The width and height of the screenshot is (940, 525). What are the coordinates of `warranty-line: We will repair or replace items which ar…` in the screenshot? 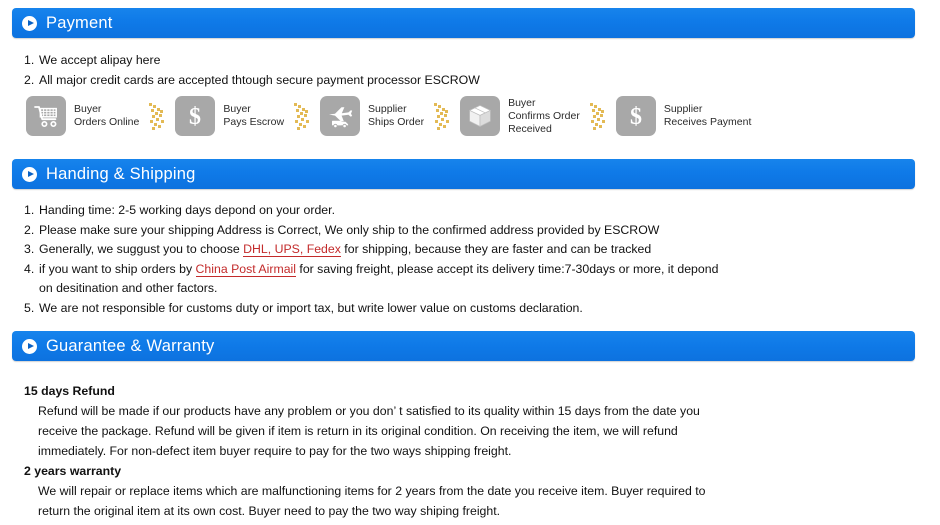 It's located at (372, 491).